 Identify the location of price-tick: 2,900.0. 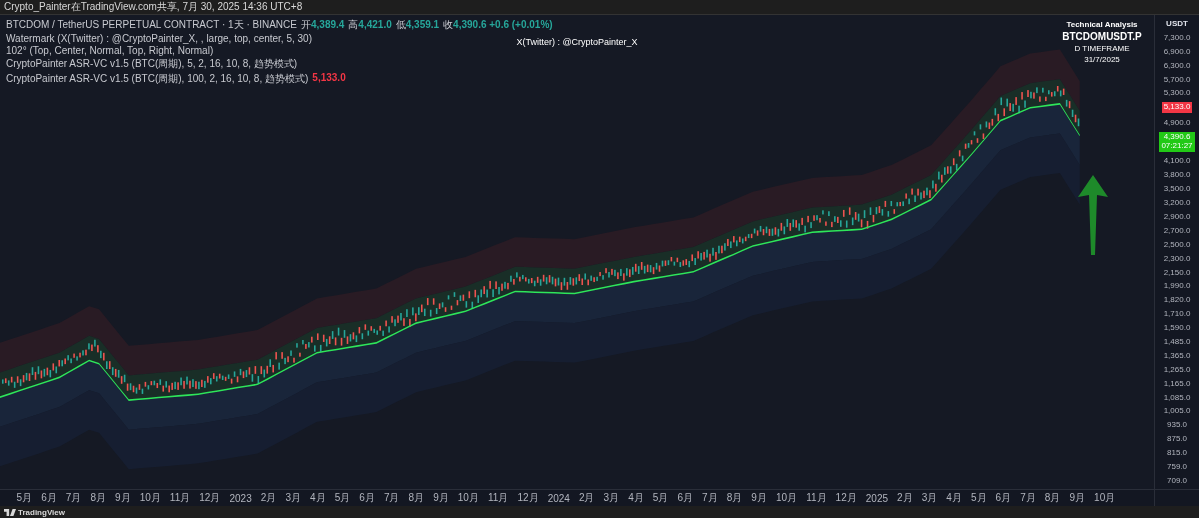
(1177, 216).